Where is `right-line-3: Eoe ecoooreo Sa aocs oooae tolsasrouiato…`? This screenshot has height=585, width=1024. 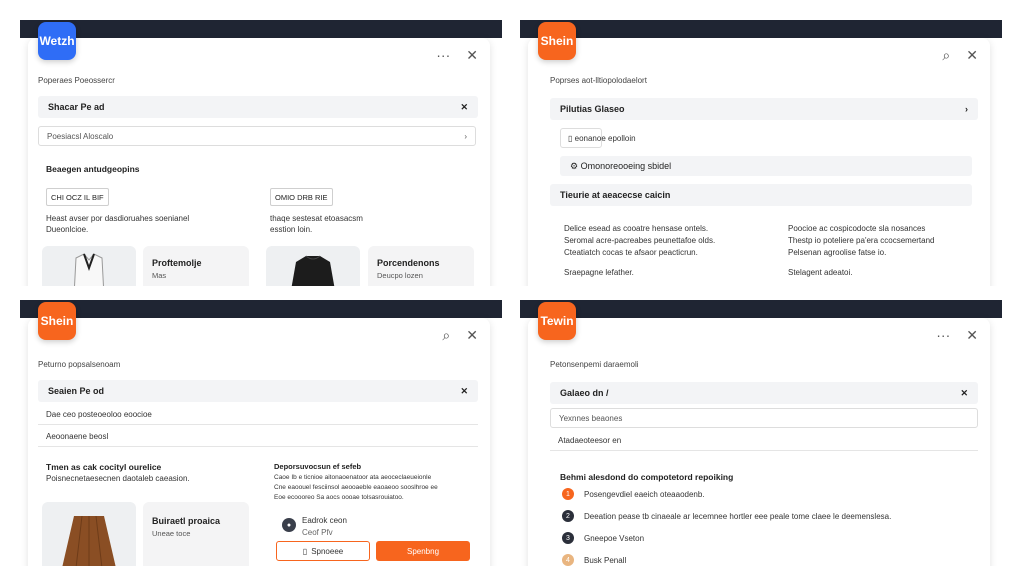 right-line-3: Eoe ecoooreo Sa aocs oooae tolsasrouiato… is located at coordinates (339, 497).